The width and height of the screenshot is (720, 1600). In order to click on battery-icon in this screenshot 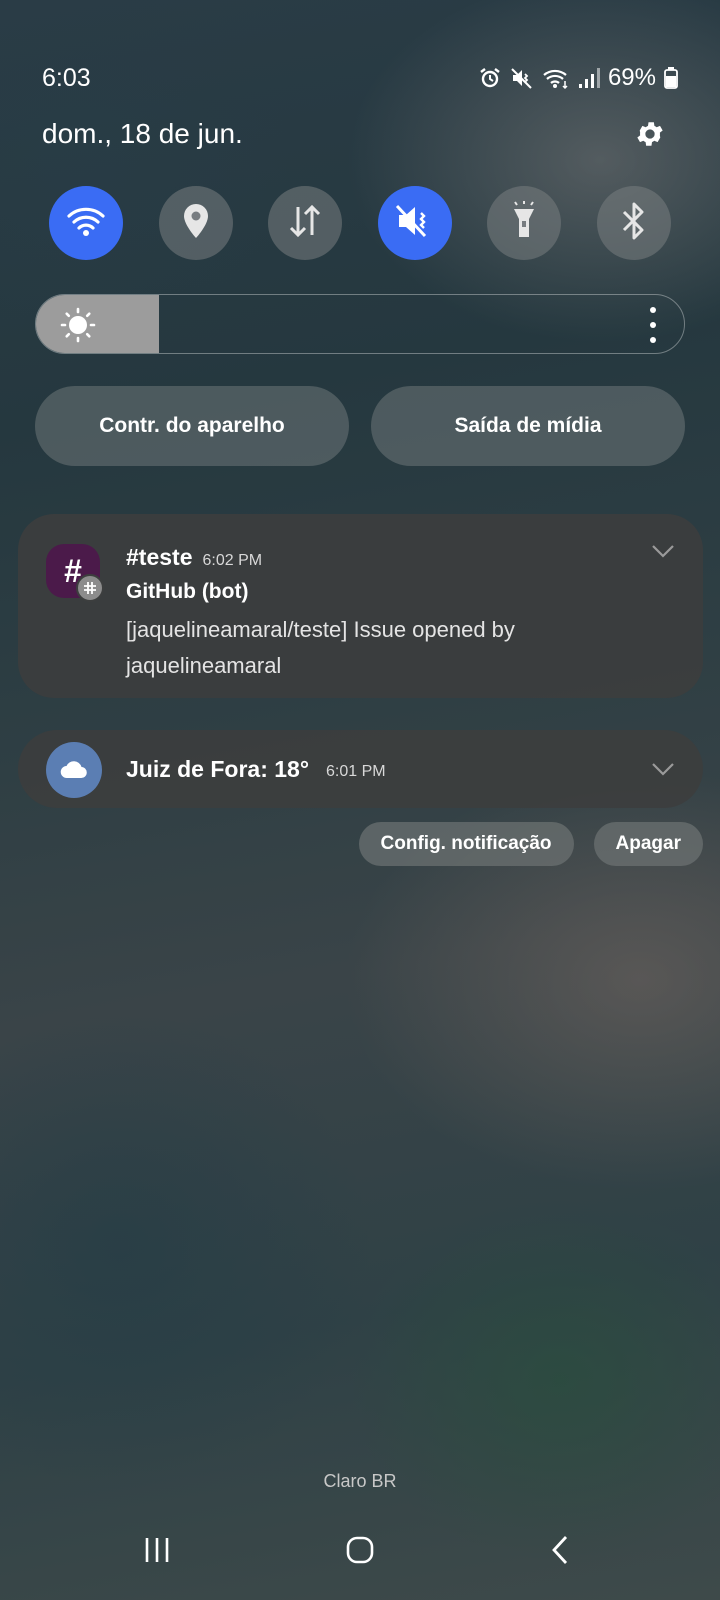, I will do `click(671, 78)`.